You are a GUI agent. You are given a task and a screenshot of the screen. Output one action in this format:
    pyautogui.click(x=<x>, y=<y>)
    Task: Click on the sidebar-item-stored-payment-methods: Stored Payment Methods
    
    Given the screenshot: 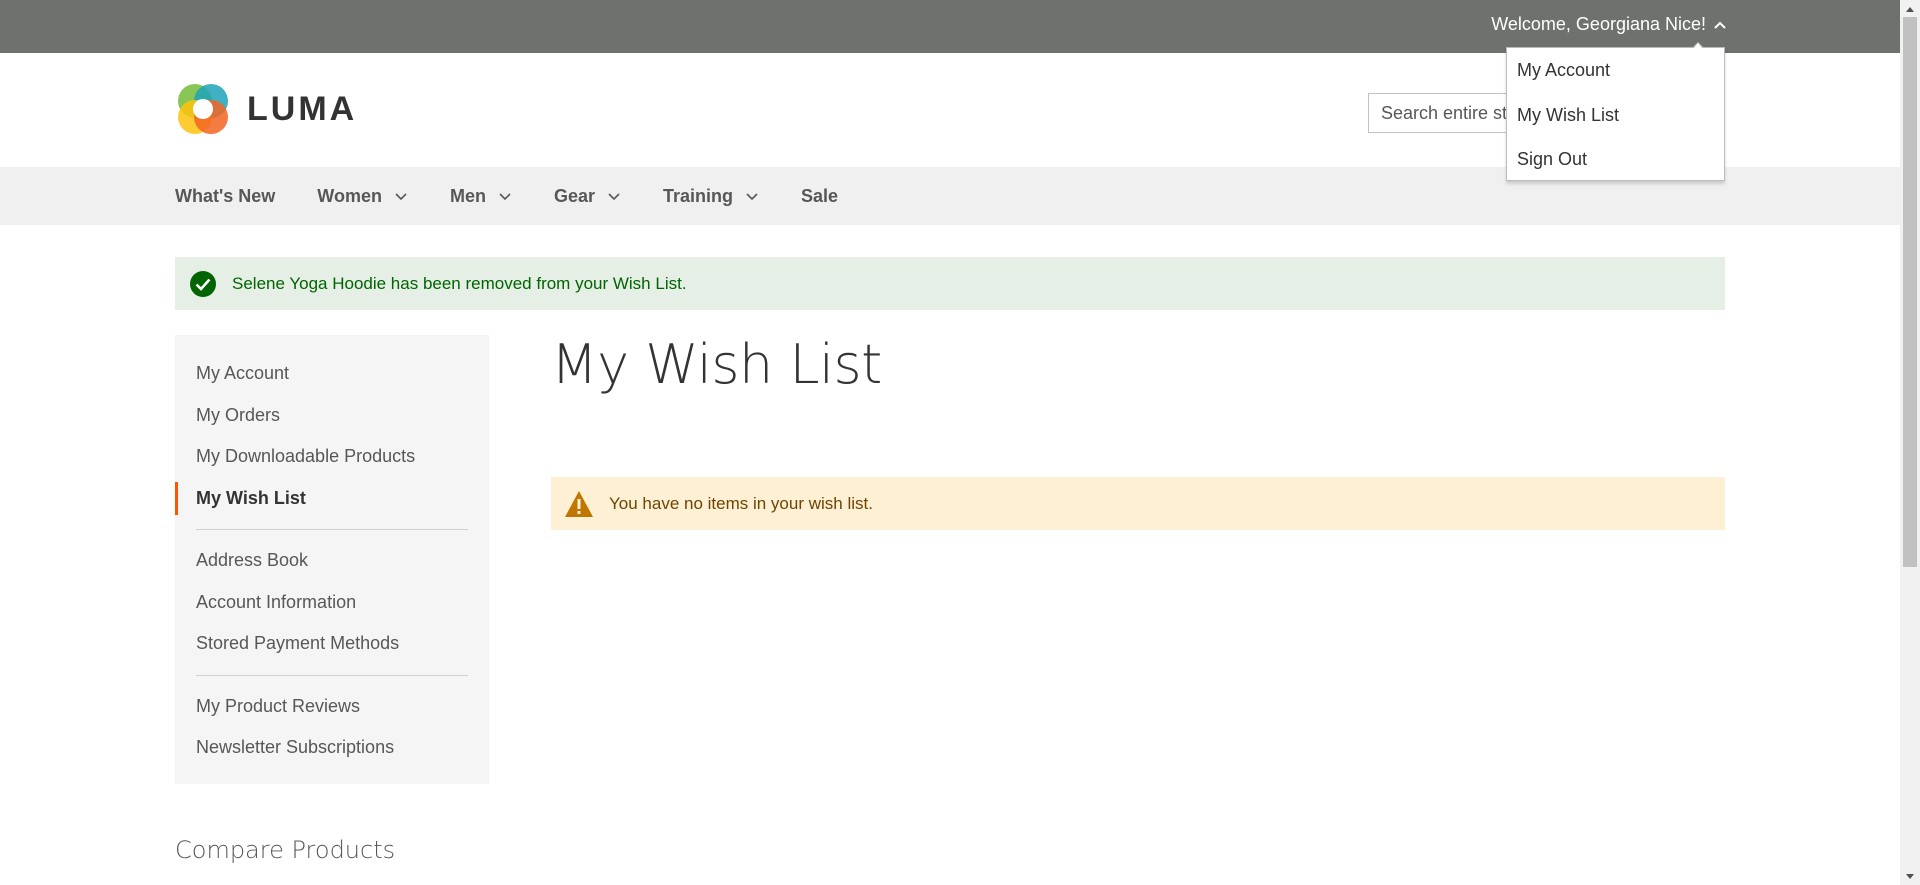 What is the action you would take?
    pyautogui.click(x=332, y=644)
    